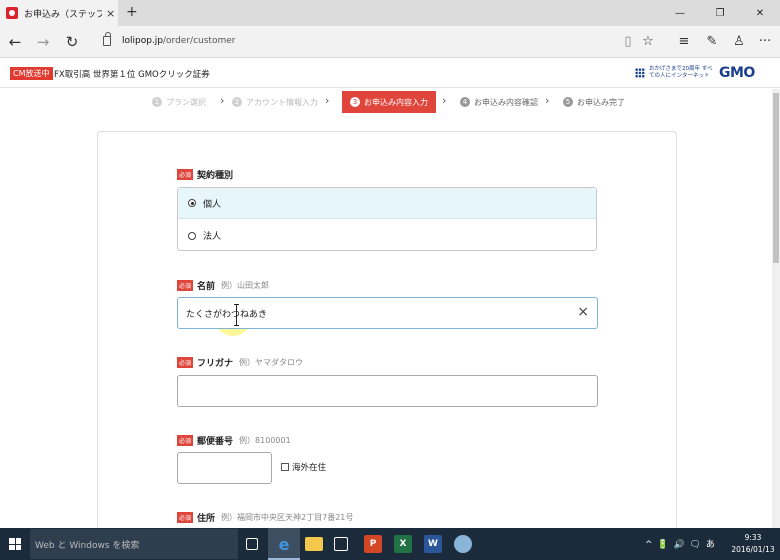  Describe the element at coordinates (396, 102) in the screenshot. I see `step-label: お申込み内容入力` at that location.